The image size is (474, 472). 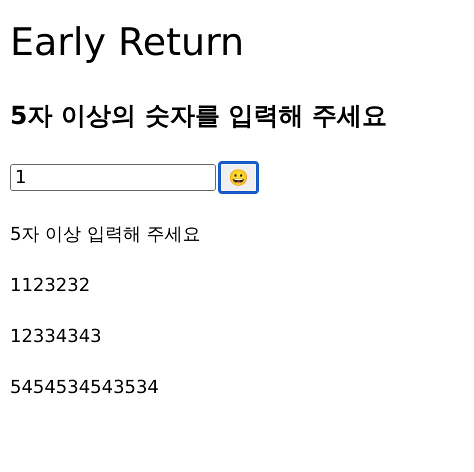 What do you see at coordinates (85, 388) in the screenshot?
I see `message-text: 5454534543534` at bounding box center [85, 388].